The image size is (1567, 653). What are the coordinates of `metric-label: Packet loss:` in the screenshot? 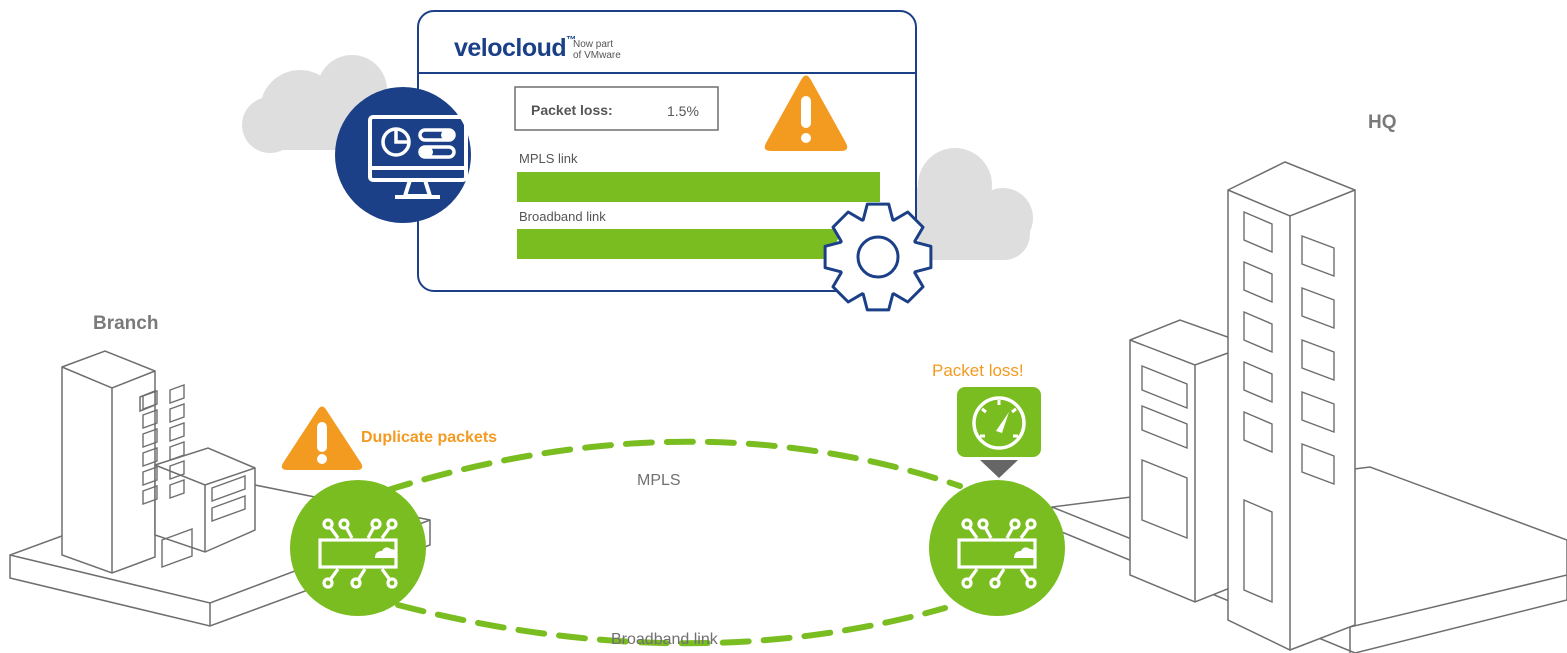 It's located at (572, 110).